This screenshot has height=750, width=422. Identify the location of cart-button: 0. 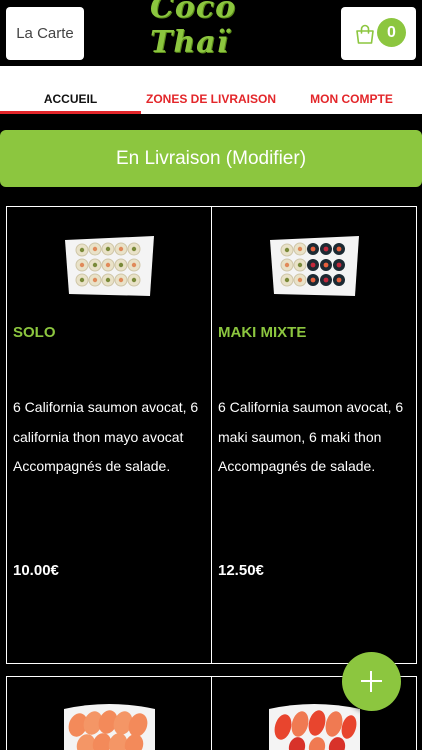
(378, 33).